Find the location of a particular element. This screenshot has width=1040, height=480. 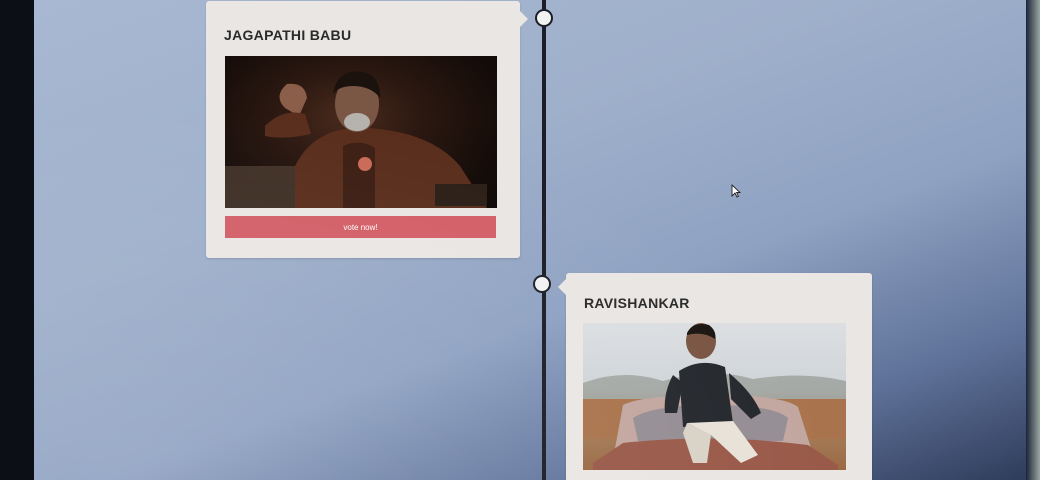

timeline-card: RAVISHANKAR is located at coordinates (715, 376).